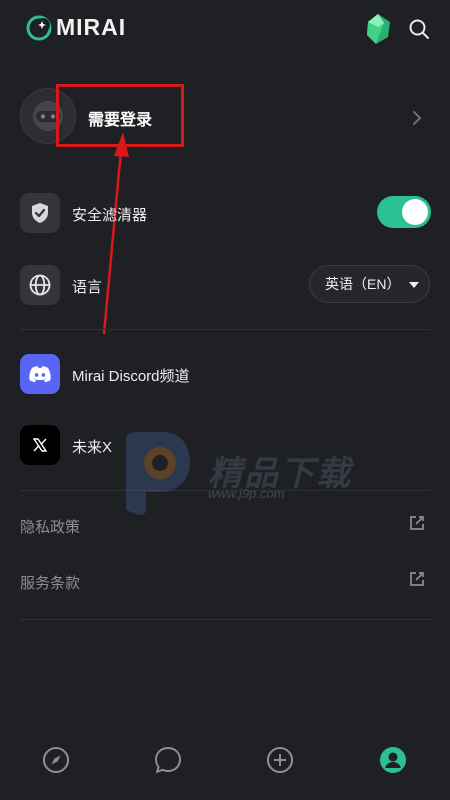  I want to click on chevron-right-icon, so click(417, 118).